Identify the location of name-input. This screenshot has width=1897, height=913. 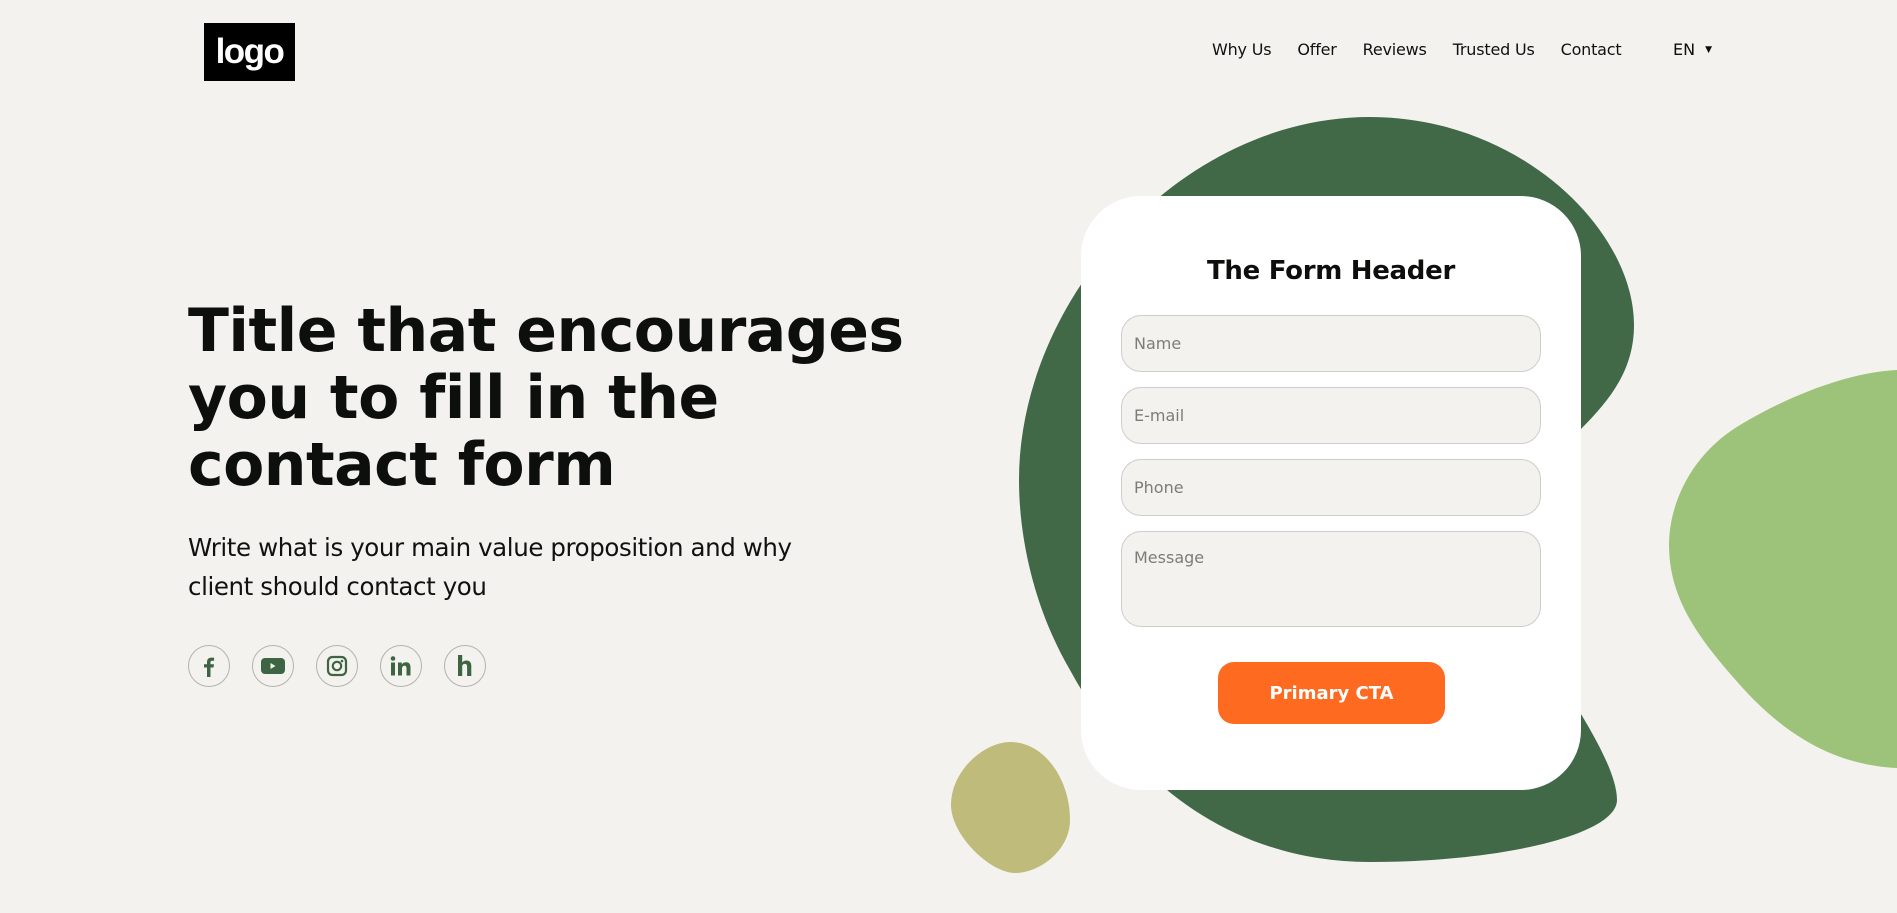
(1331, 343).